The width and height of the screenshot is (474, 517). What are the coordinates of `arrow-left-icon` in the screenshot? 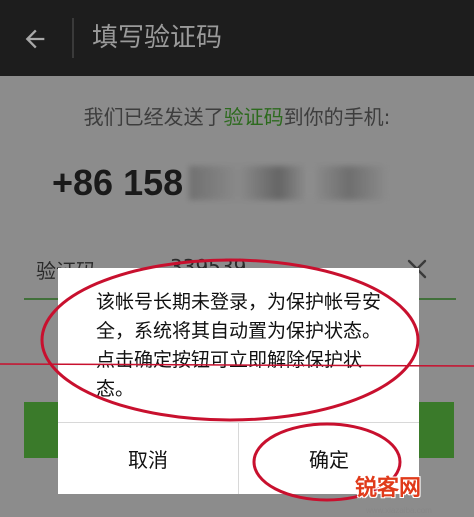 It's located at (35, 39).